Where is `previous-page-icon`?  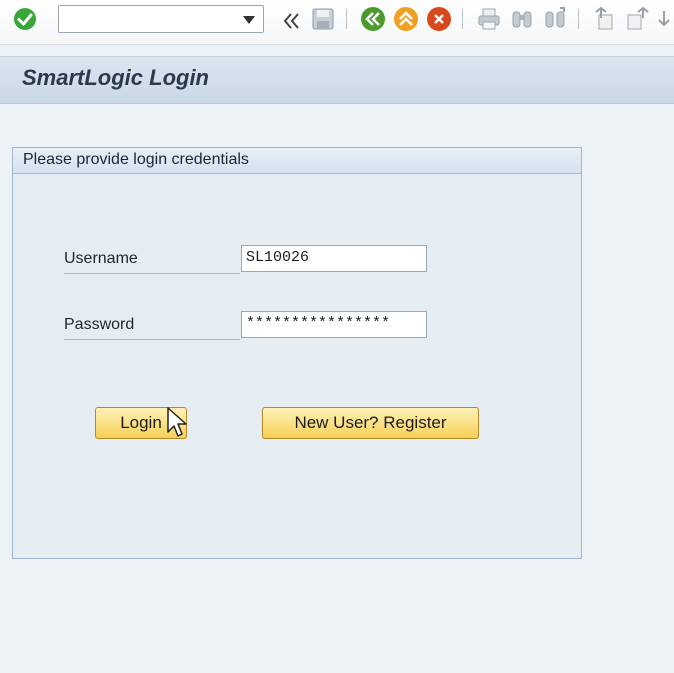 previous-page-icon is located at coordinates (637, 19).